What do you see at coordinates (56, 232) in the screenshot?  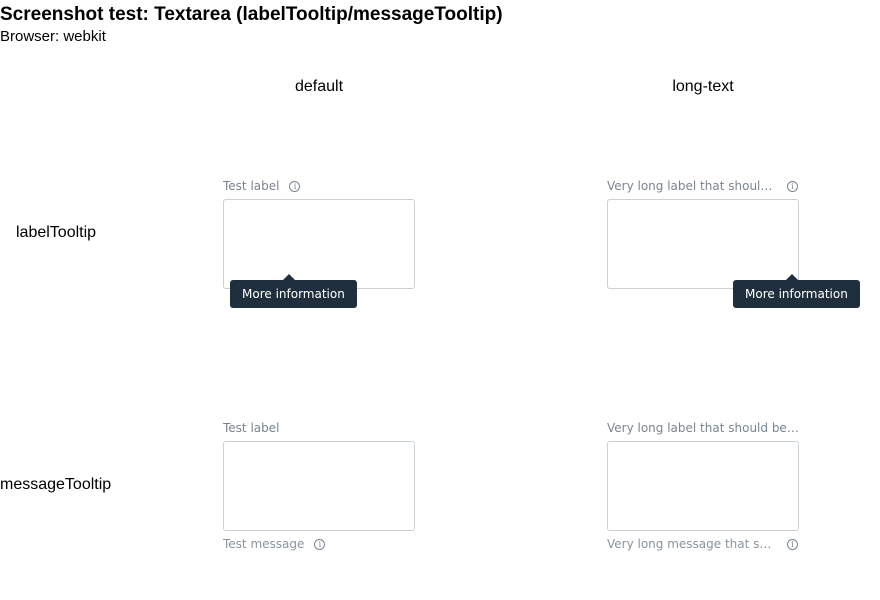 I see `row-header-label-tooltip: labelTooltip` at bounding box center [56, 232].